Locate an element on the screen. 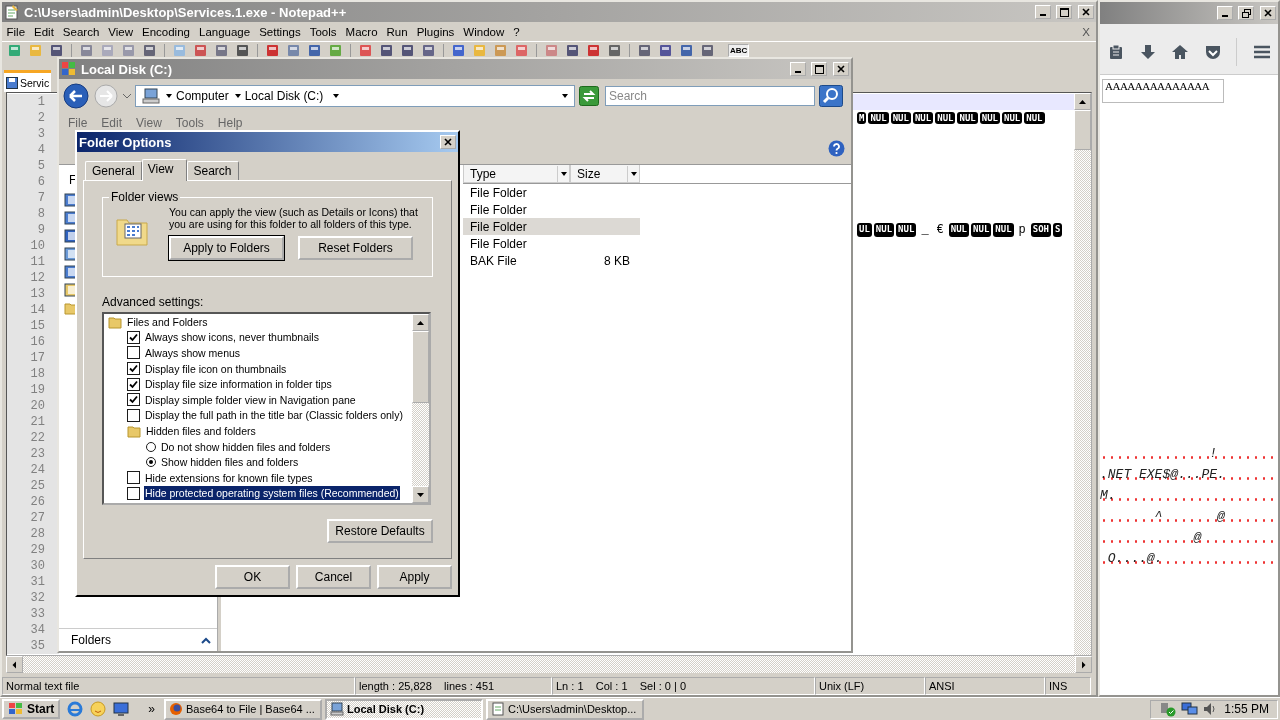 Image resolution: width=1280 pixels, height=720 pixels. setting-label: Hide protected operating system files (Recommended) is located at coordinates (272, 493).